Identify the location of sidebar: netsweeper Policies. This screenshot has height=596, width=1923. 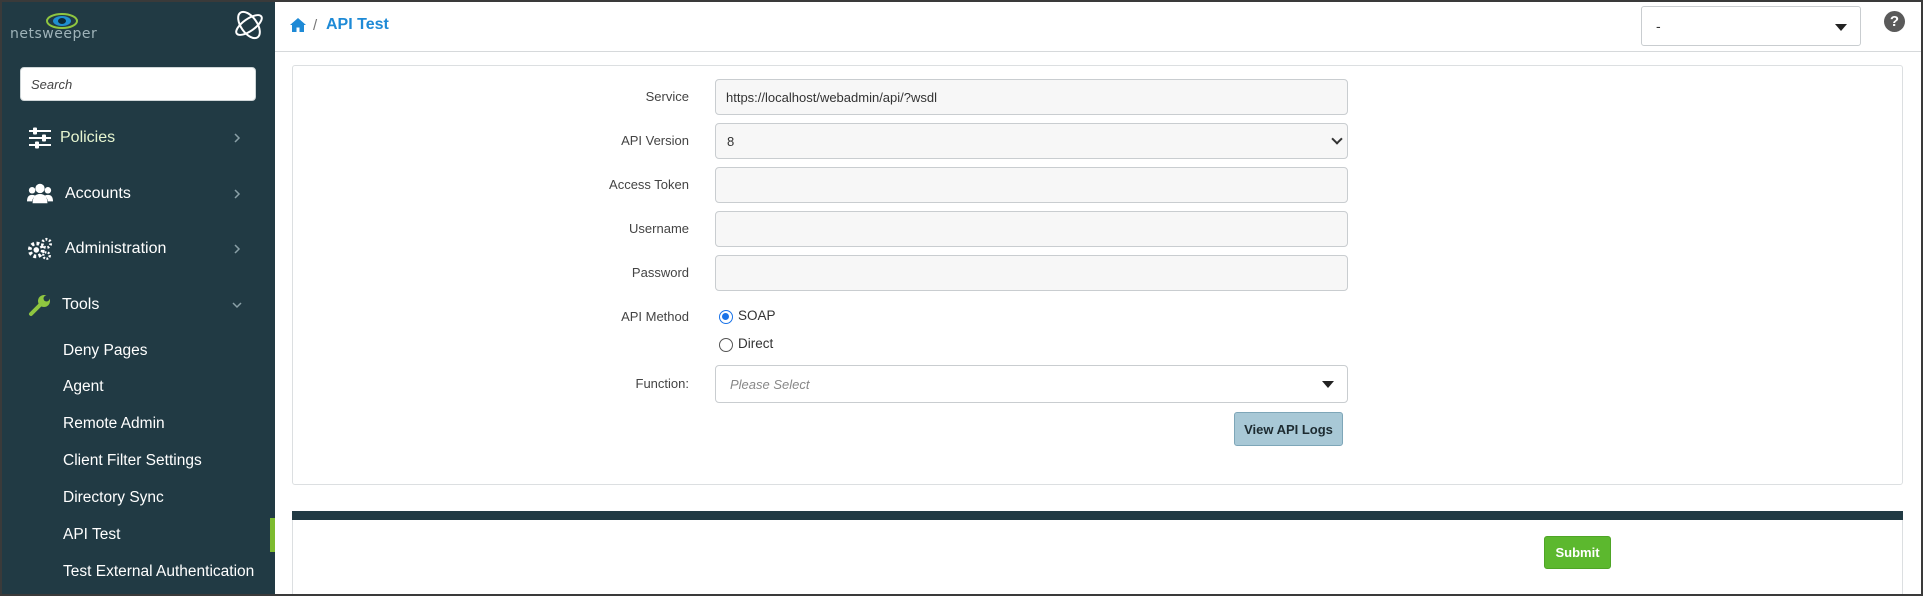
(137, 298).